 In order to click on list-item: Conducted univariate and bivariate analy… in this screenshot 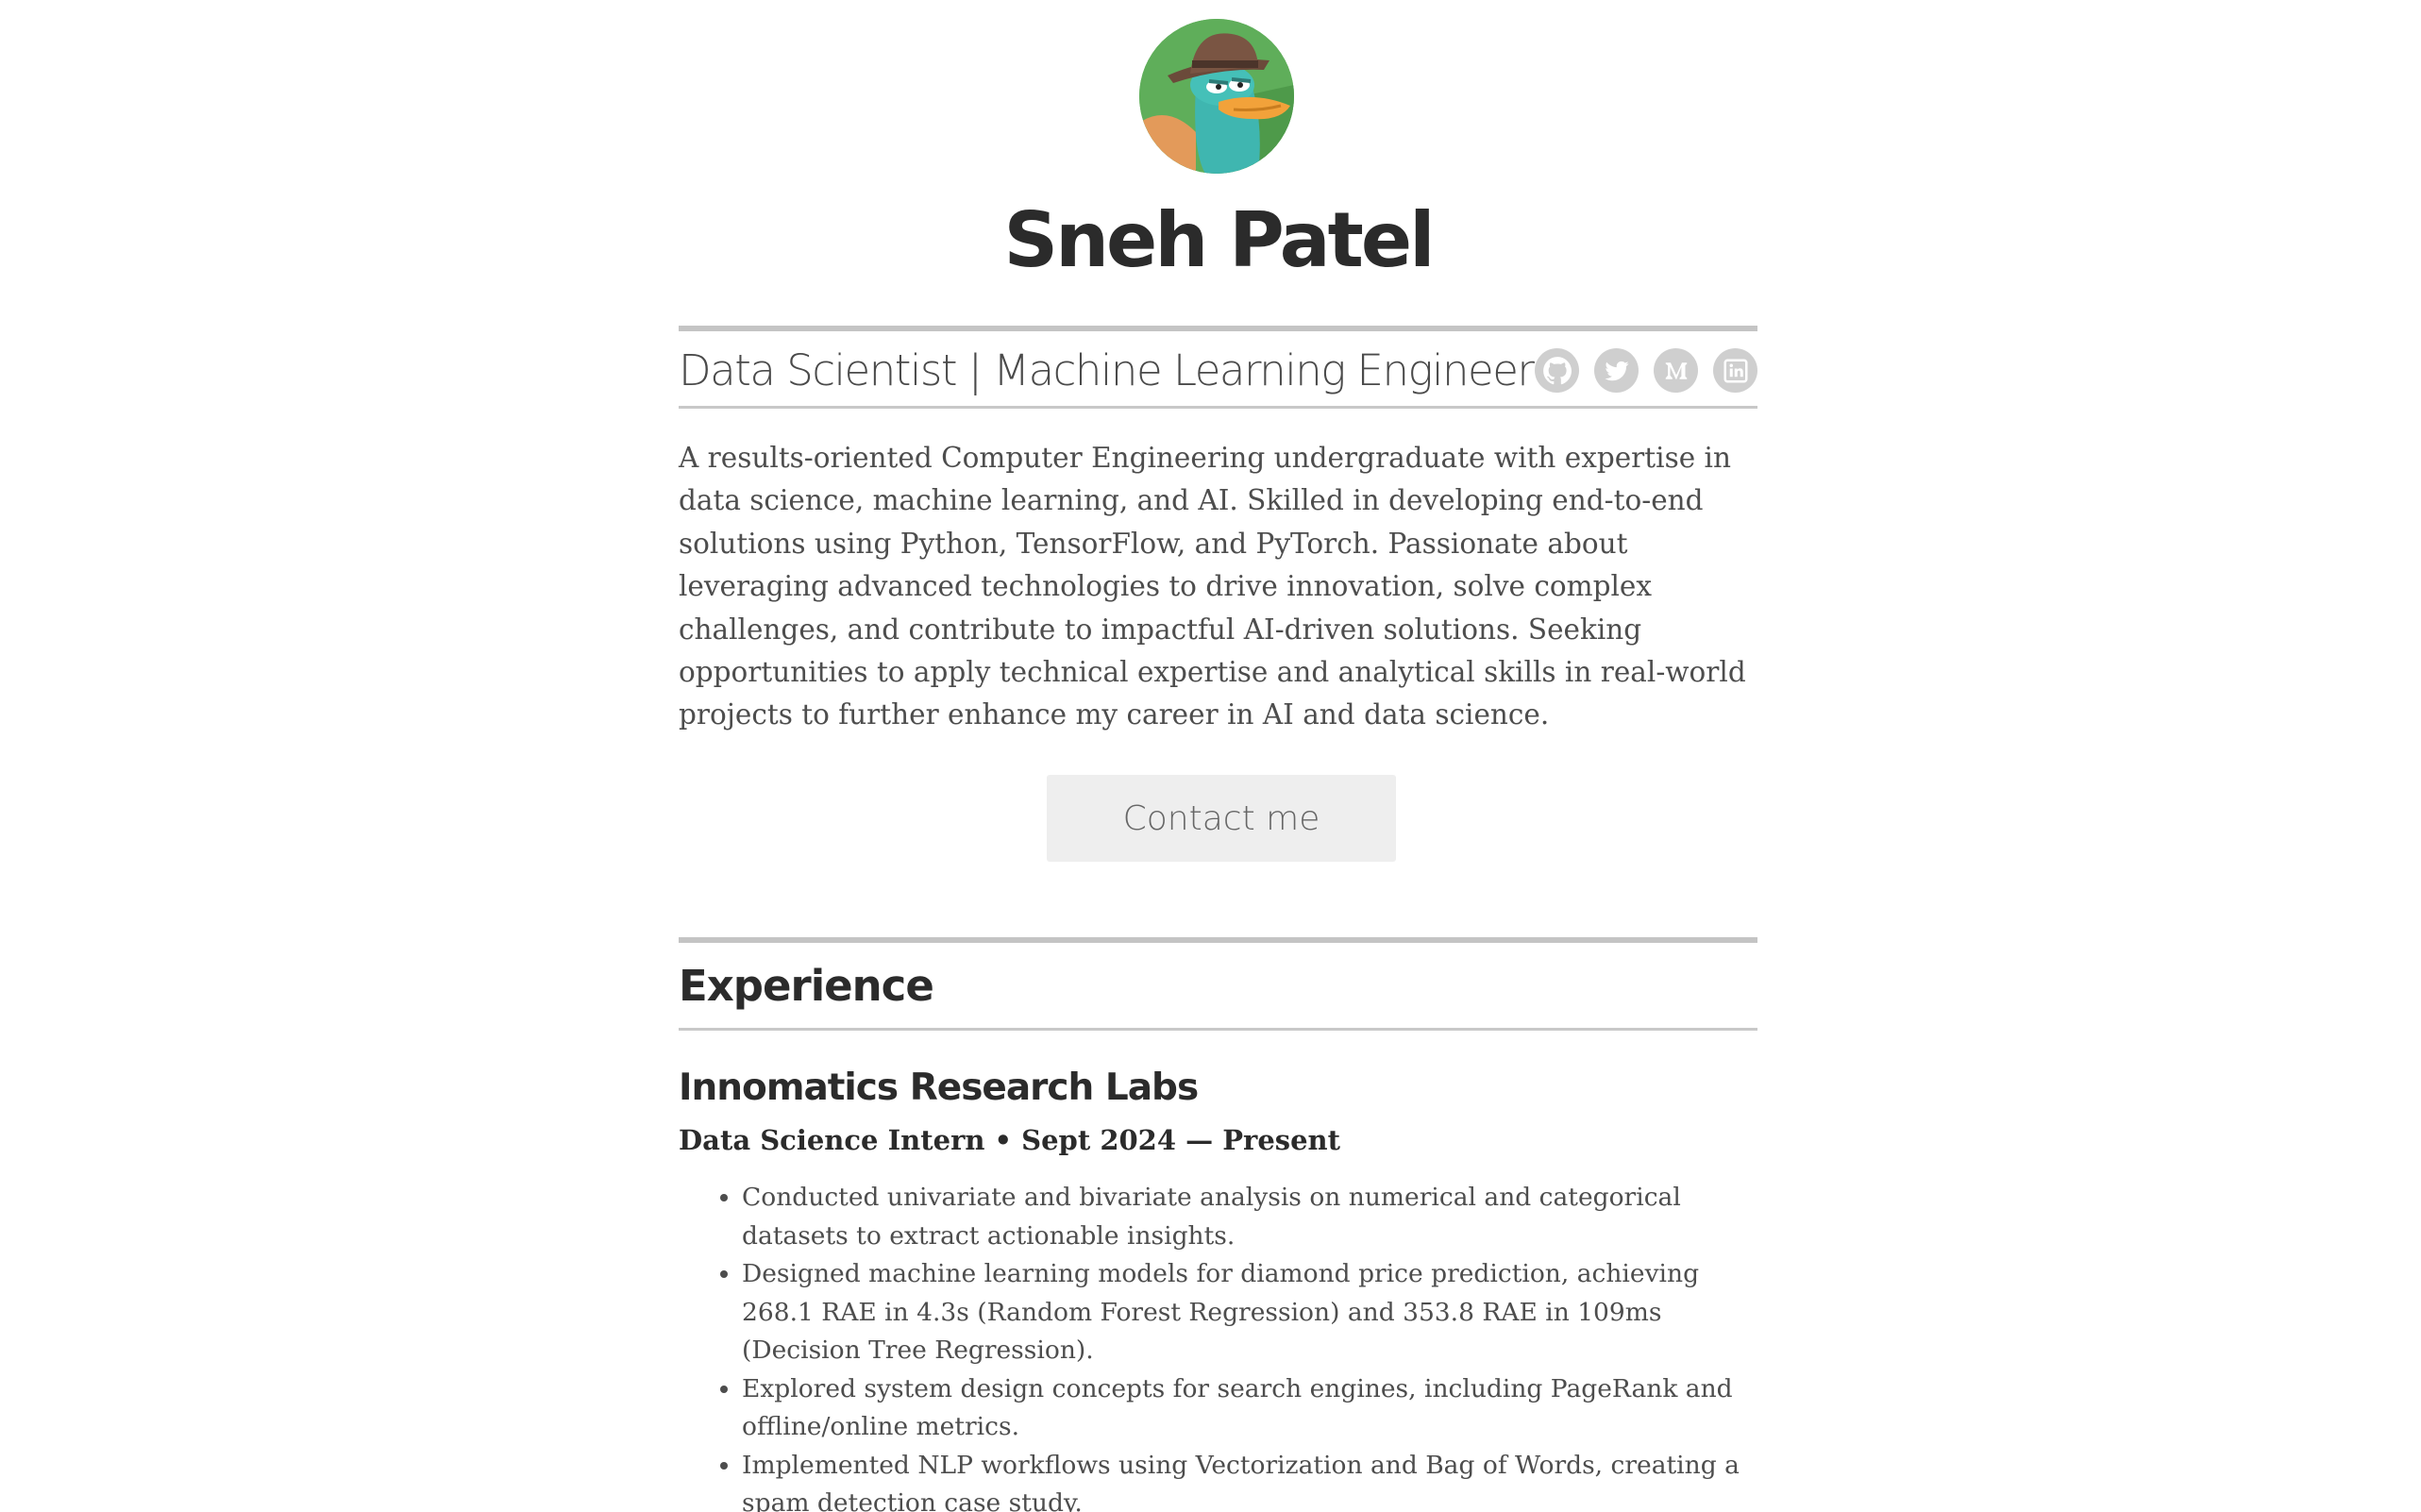, I will do `click(1249, 1217)`.